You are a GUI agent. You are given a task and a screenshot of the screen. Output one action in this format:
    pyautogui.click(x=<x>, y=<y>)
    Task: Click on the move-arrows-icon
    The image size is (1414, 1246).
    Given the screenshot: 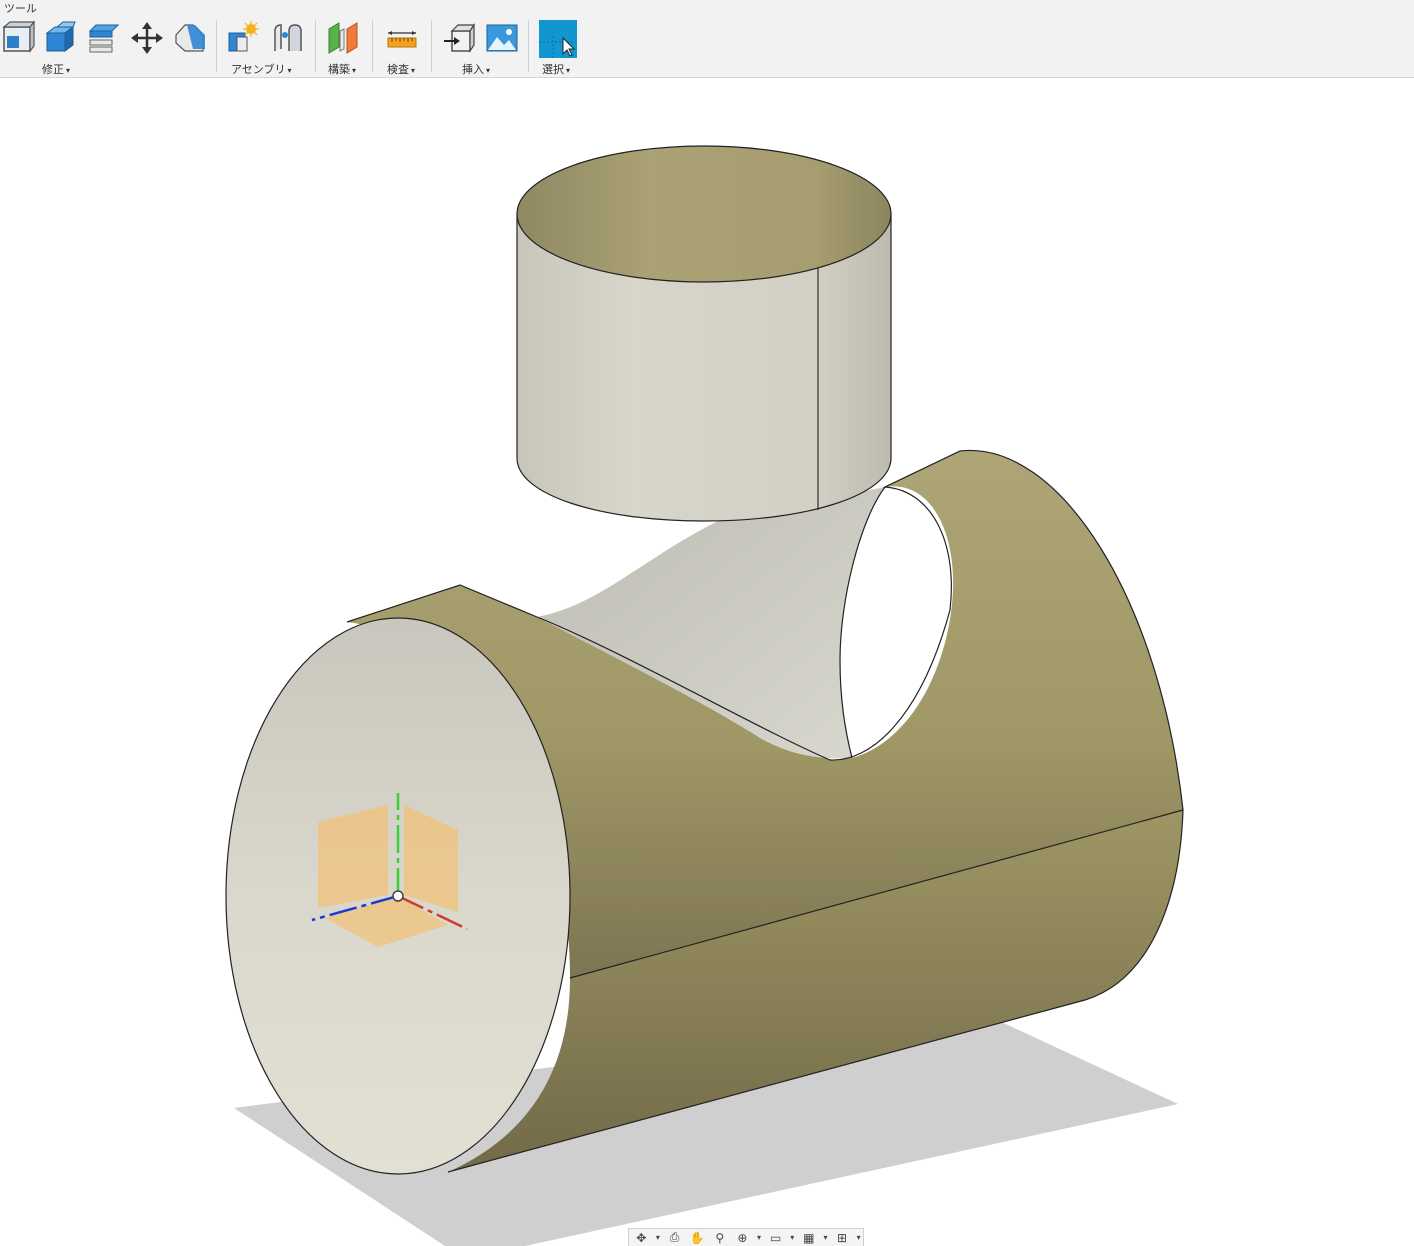 What is the action you would take?
    pyautogui.click(x=147, y=38)
    